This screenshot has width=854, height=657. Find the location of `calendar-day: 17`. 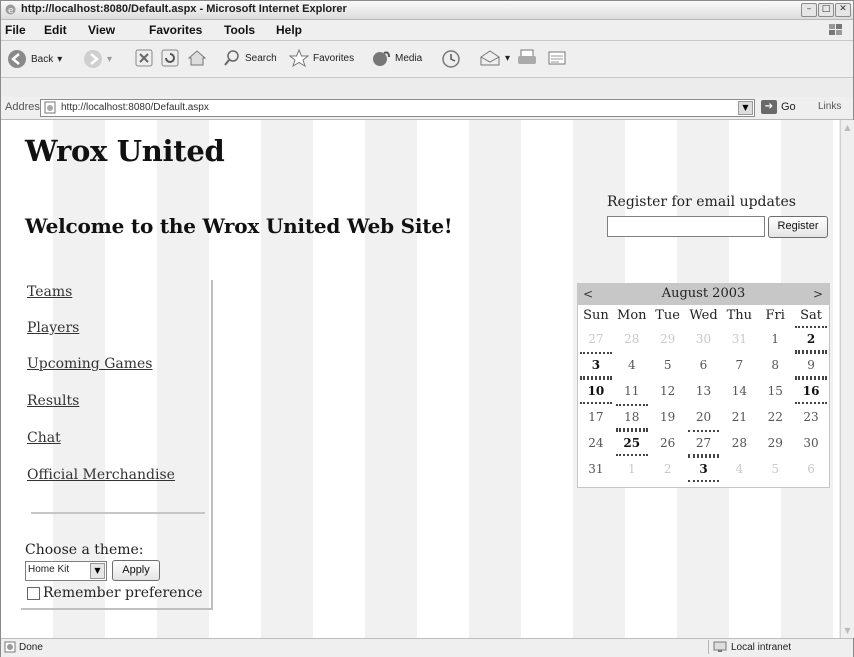

calendar-day: 17 is located at coordinates (596, 417).